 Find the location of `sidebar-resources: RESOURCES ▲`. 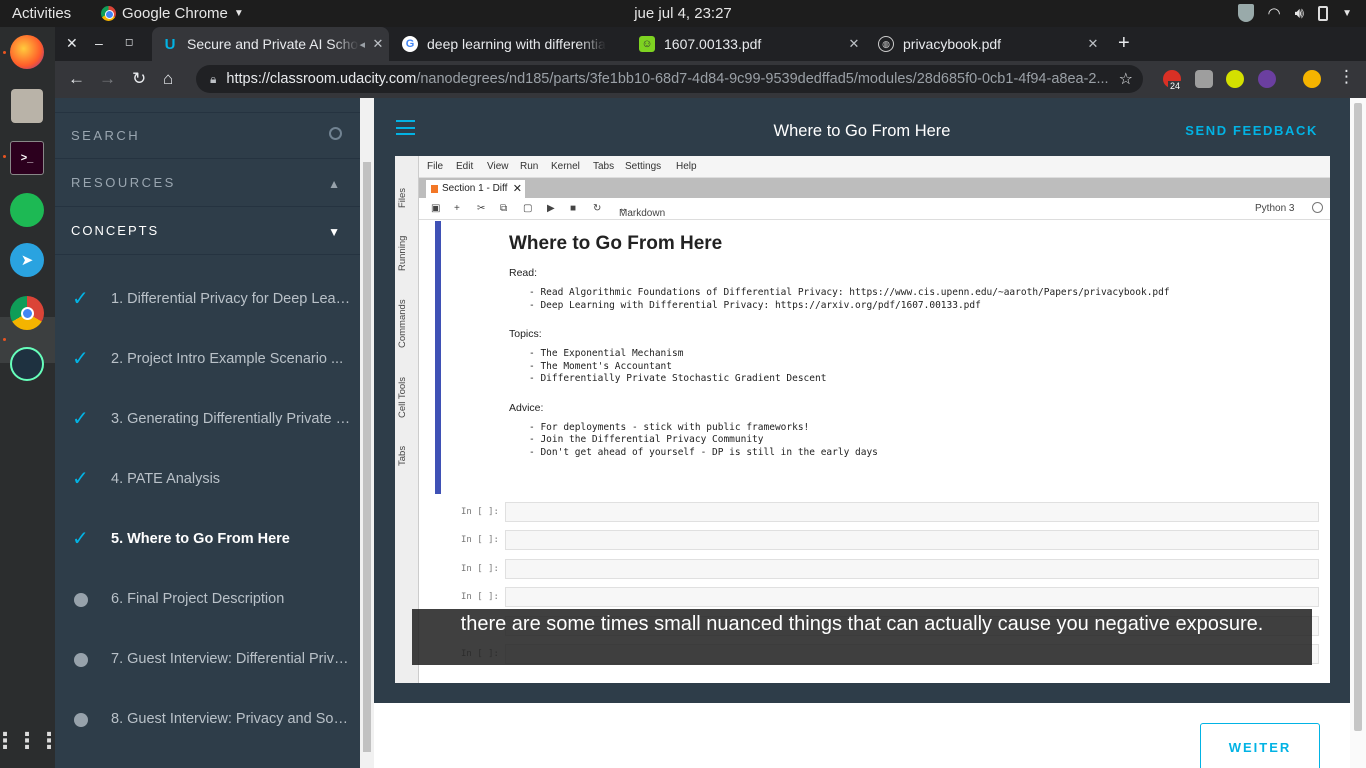

sidebar-resources: RESOURCES ▲ is located at coordinates (207, 183).